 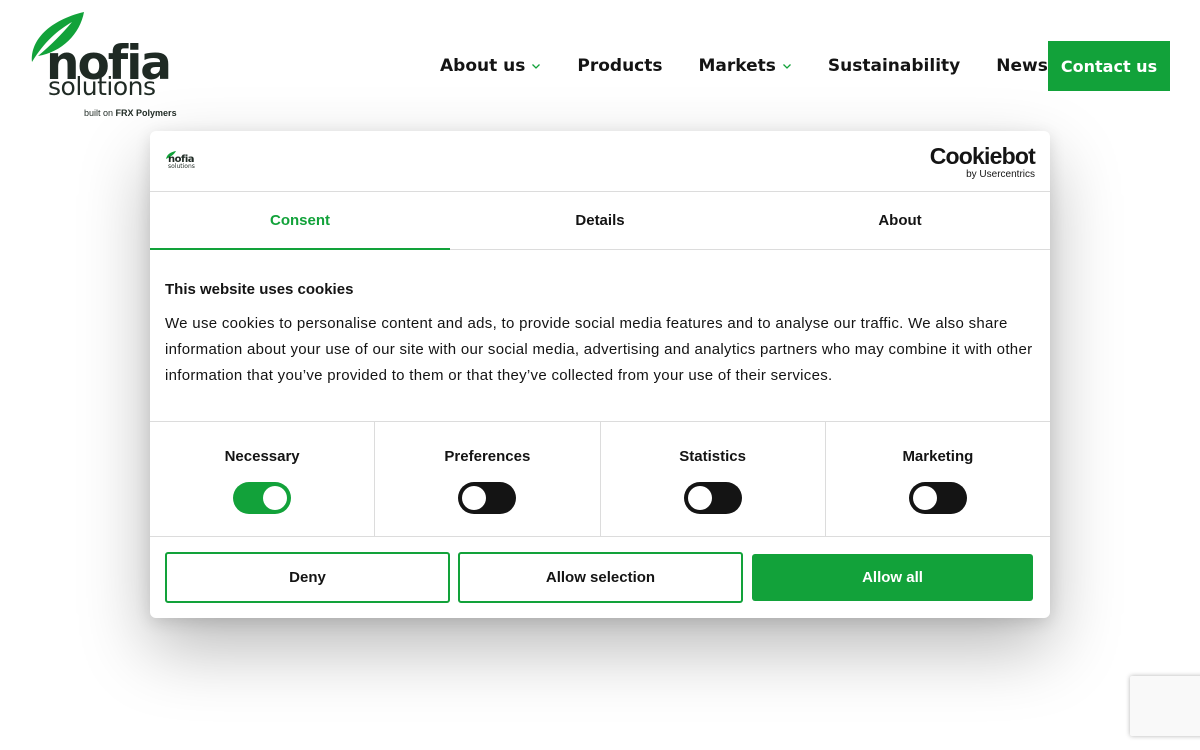 What do you see at coordinates (259, 289) in the screenshot?
I see `dialog-title: This website uses cookies` at bounding box center [259, 289].